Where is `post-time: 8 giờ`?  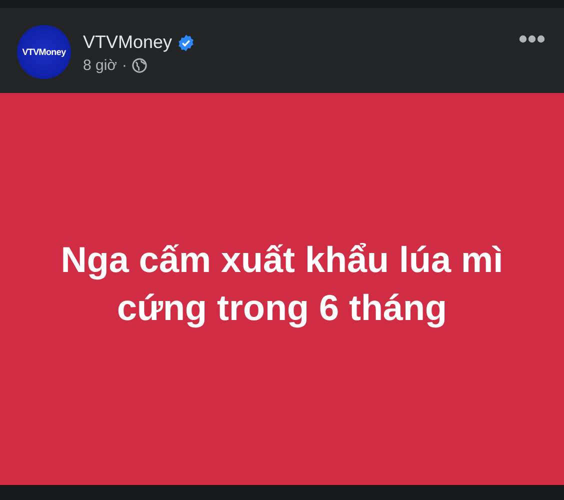
post-time: 8 giờ is located at coordinates (100, 65).